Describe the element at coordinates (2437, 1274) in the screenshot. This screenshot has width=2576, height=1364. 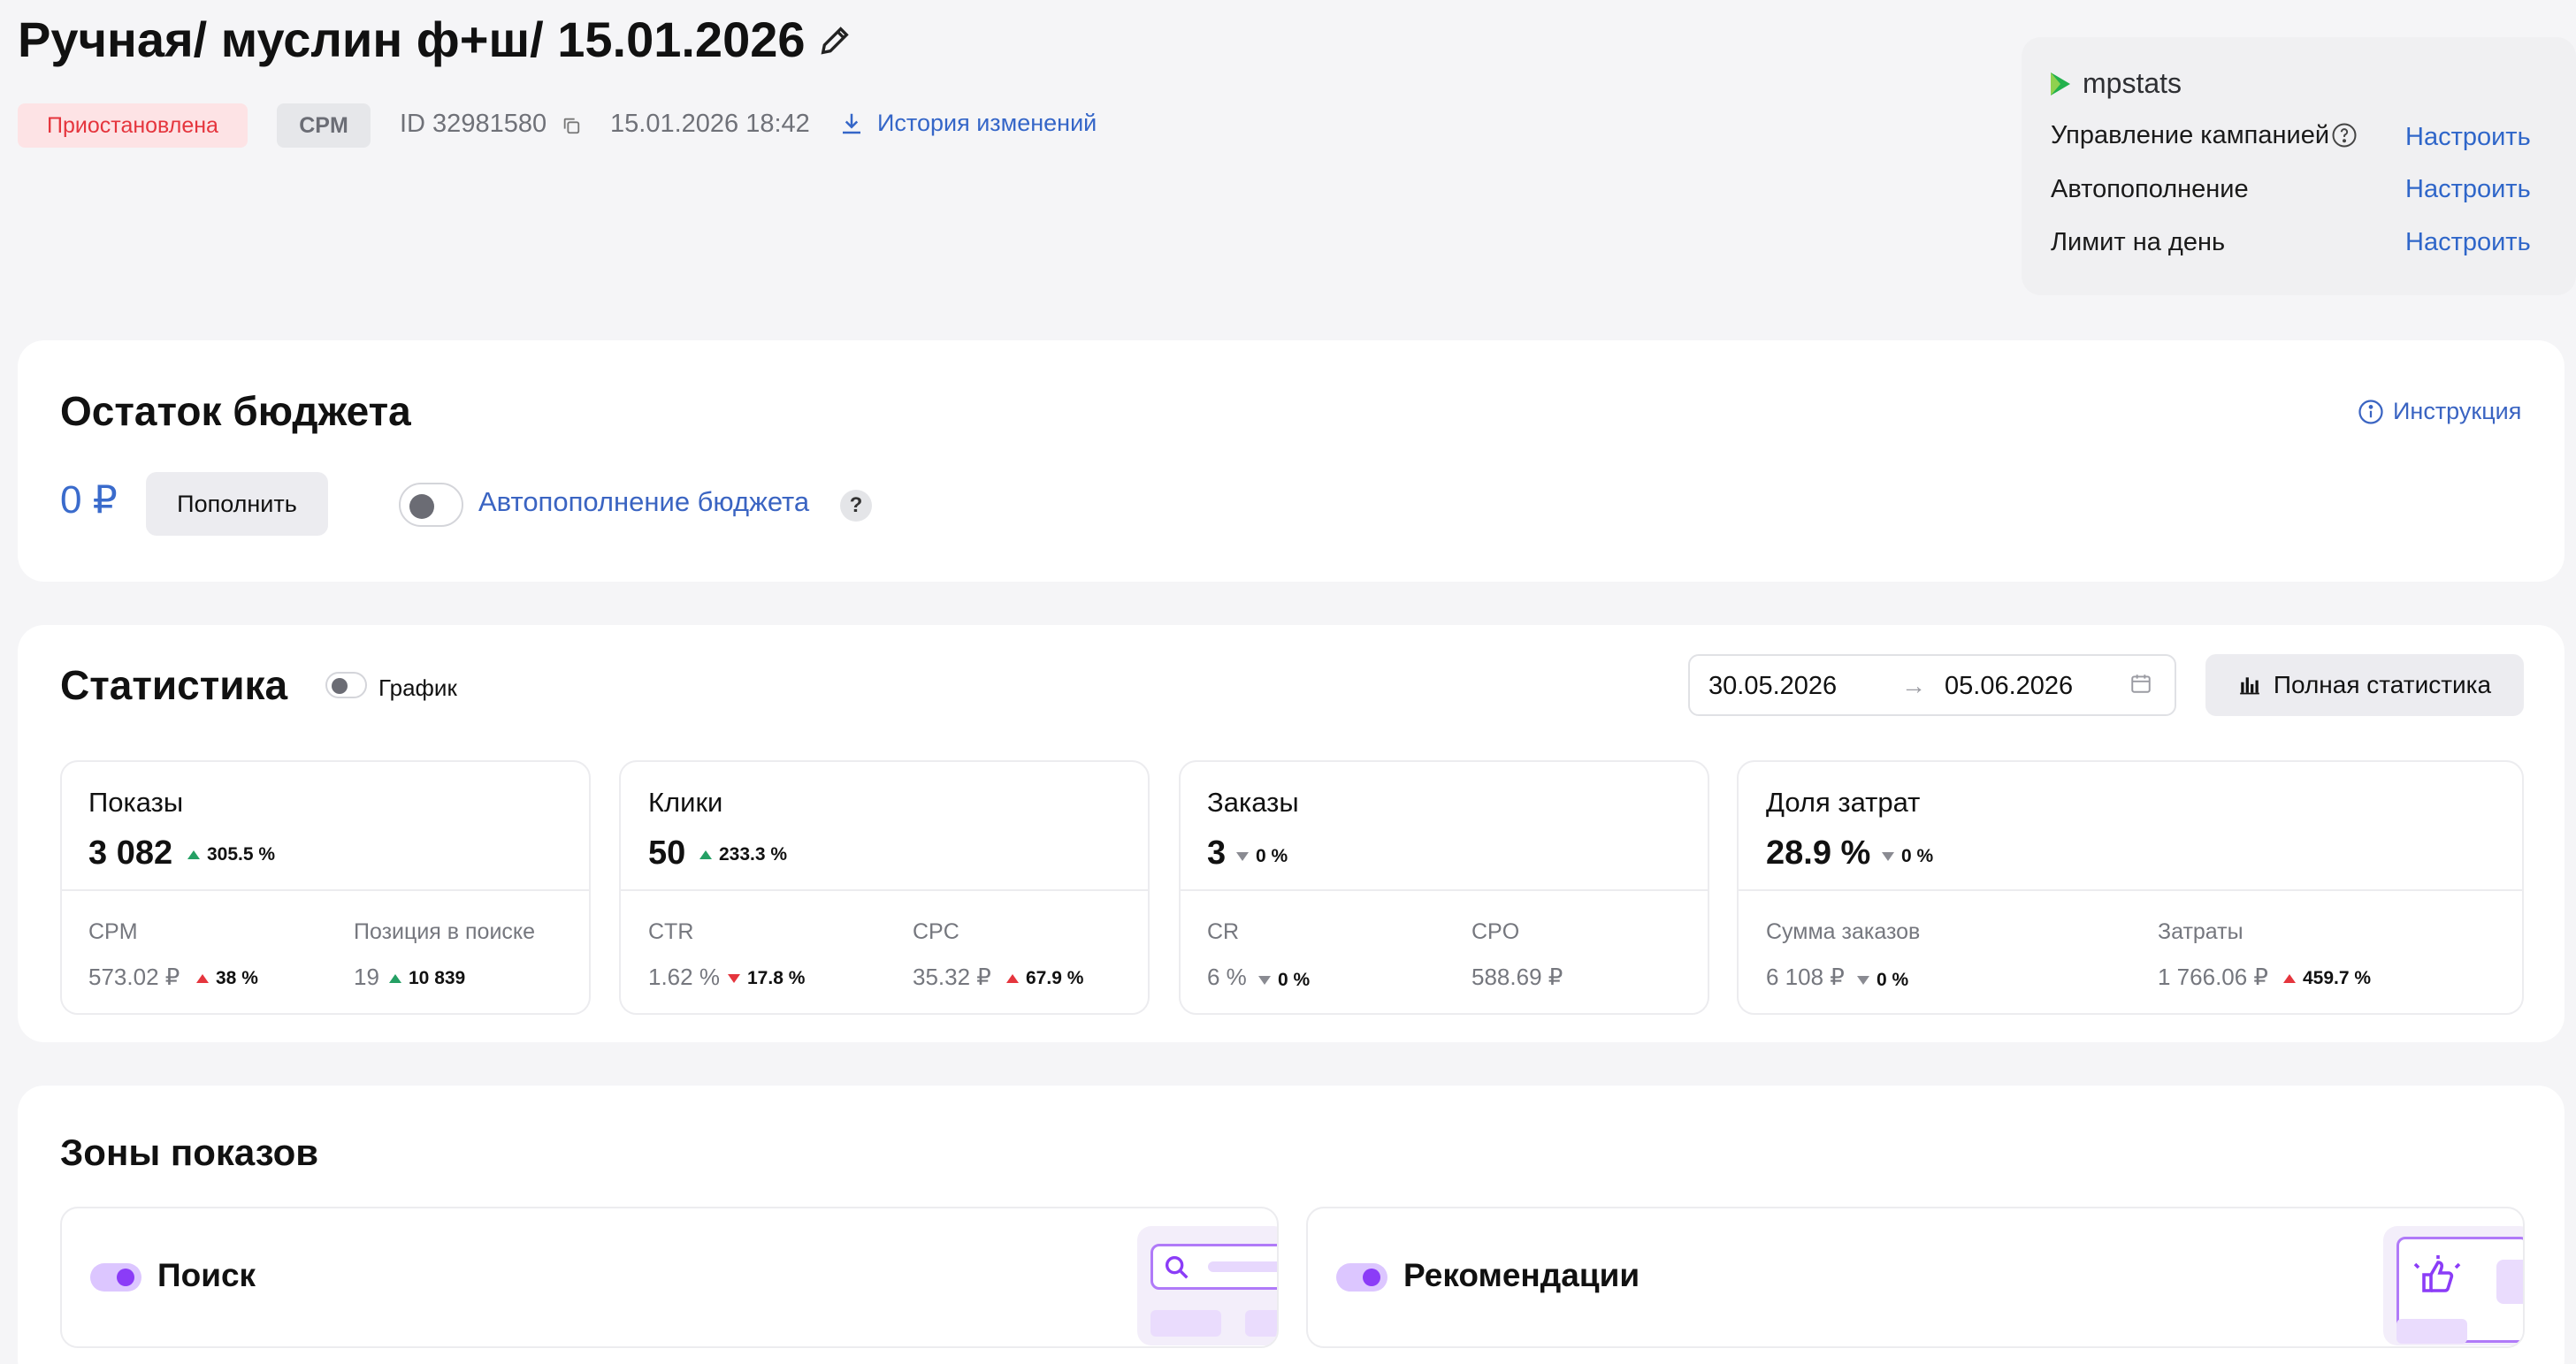
I see `thumbs-up-icon` at that location.